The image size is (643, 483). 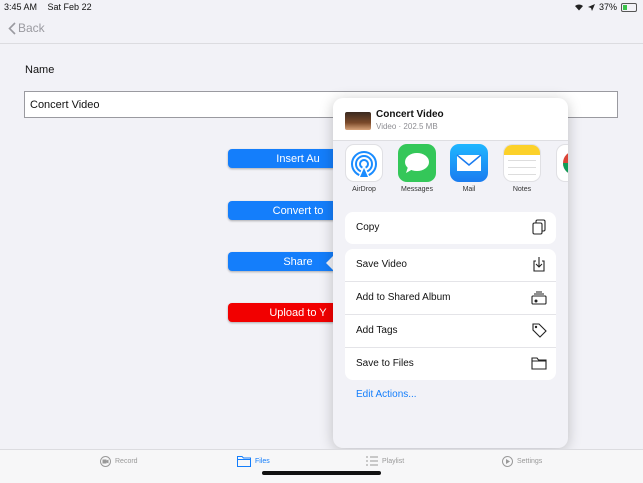 I want to click on mail-icon, so click(x=469, y=163).